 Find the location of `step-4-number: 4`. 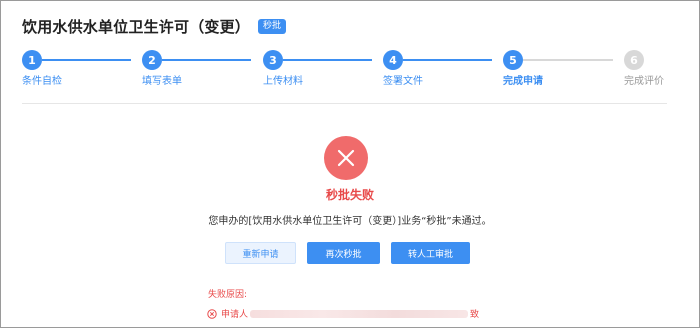

step-4-number: 4 is located at coordinates (393, 60).